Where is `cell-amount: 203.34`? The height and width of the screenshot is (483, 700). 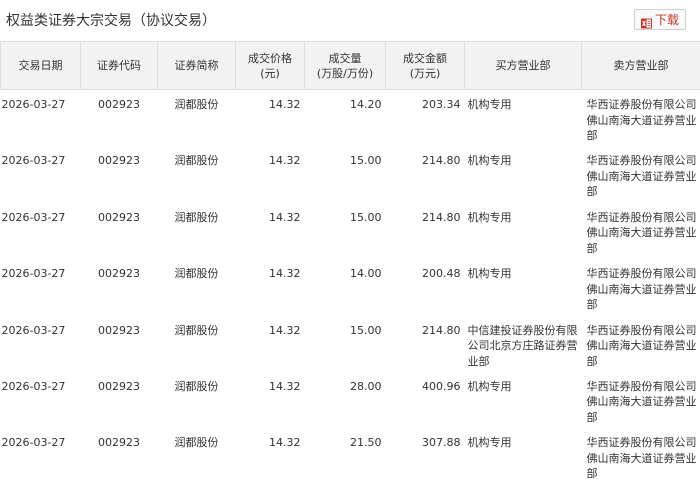 cell-amount: 203.34 is located at coordinates (425, 118).